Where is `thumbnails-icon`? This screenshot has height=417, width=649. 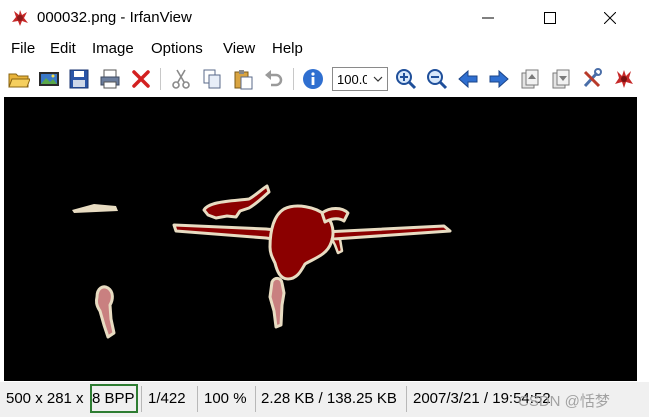
thumbnails-icon is located at coordinates (49, 79).